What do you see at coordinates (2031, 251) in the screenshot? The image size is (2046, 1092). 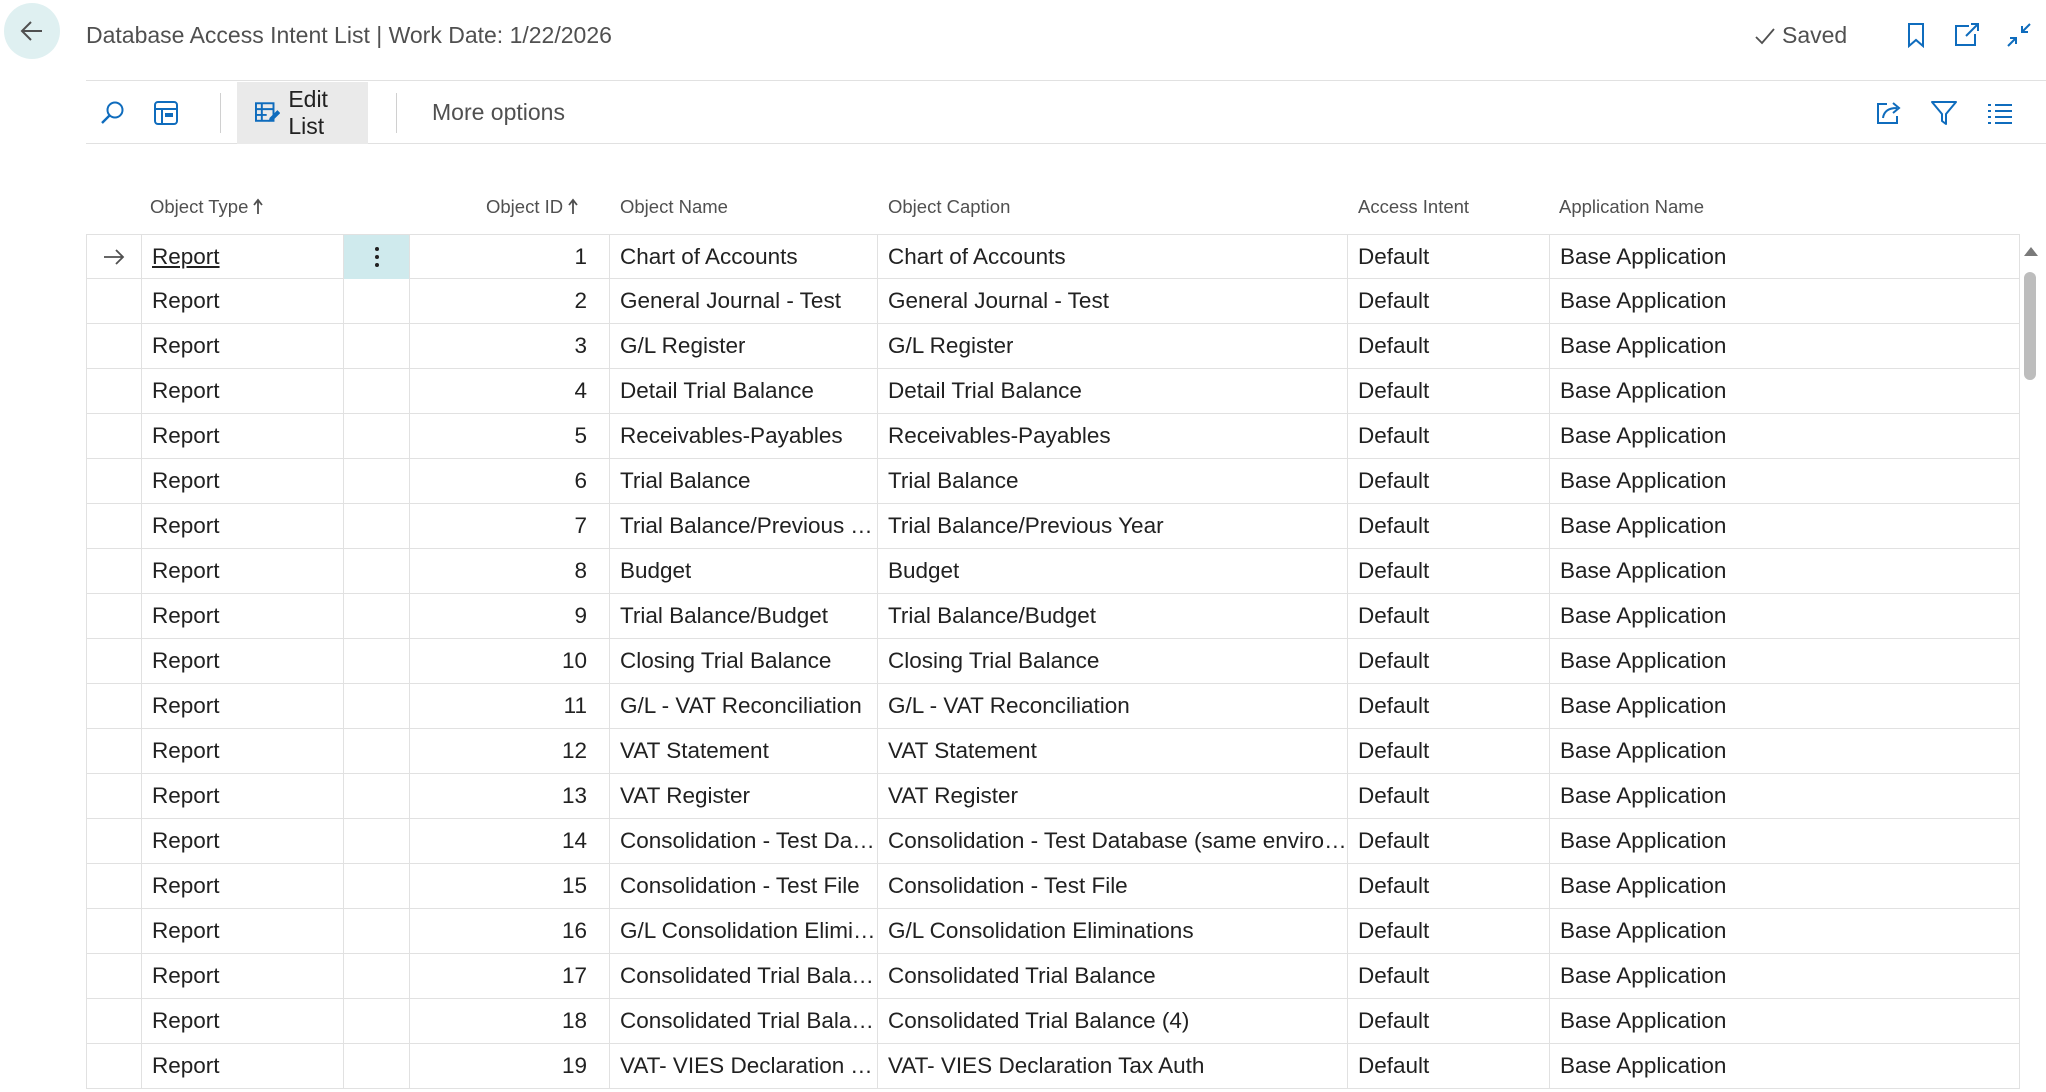 I see `scroll-up-button` at bounding box center [2031, 251].